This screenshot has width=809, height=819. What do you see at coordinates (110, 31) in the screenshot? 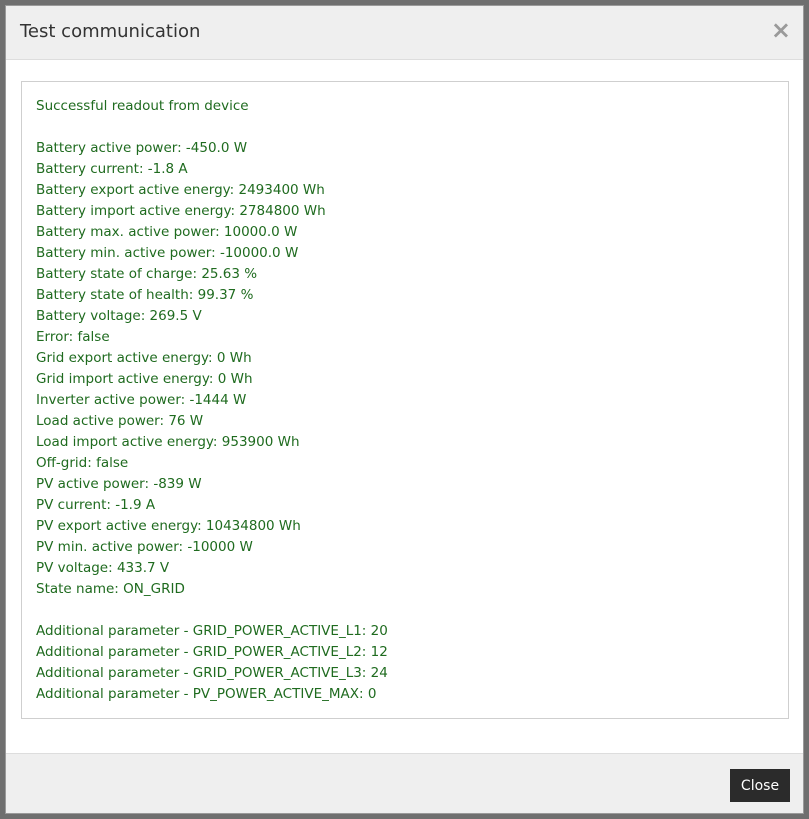
I see `dialog-title: Test communication` at bounding box center [110, 31].